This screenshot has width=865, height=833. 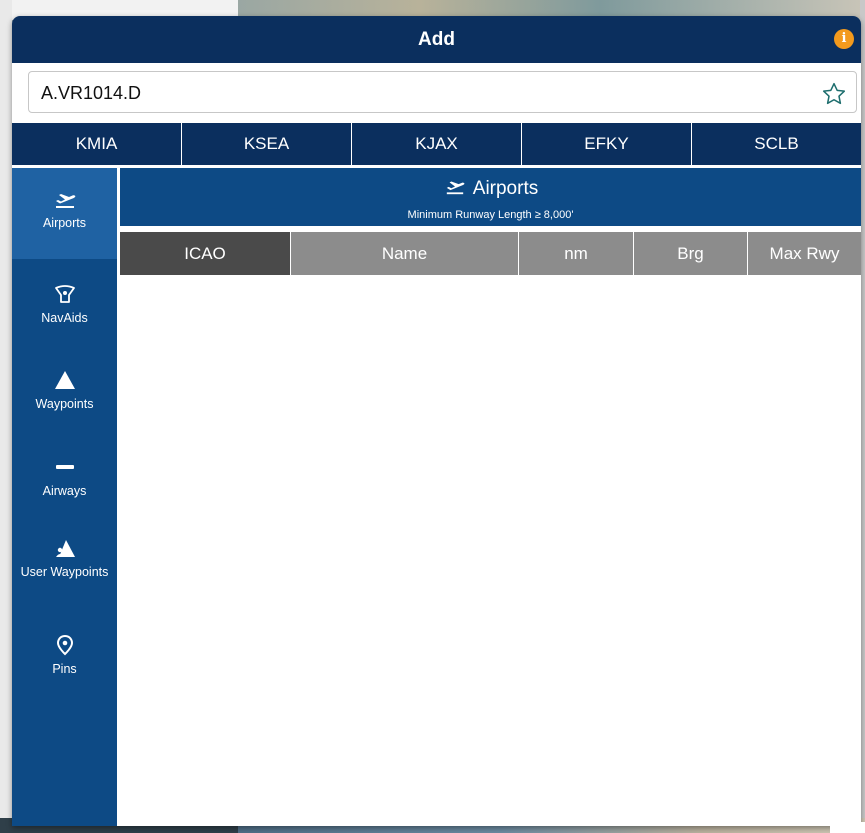 I want to click on airway-icon, so click(x=64, y=467).